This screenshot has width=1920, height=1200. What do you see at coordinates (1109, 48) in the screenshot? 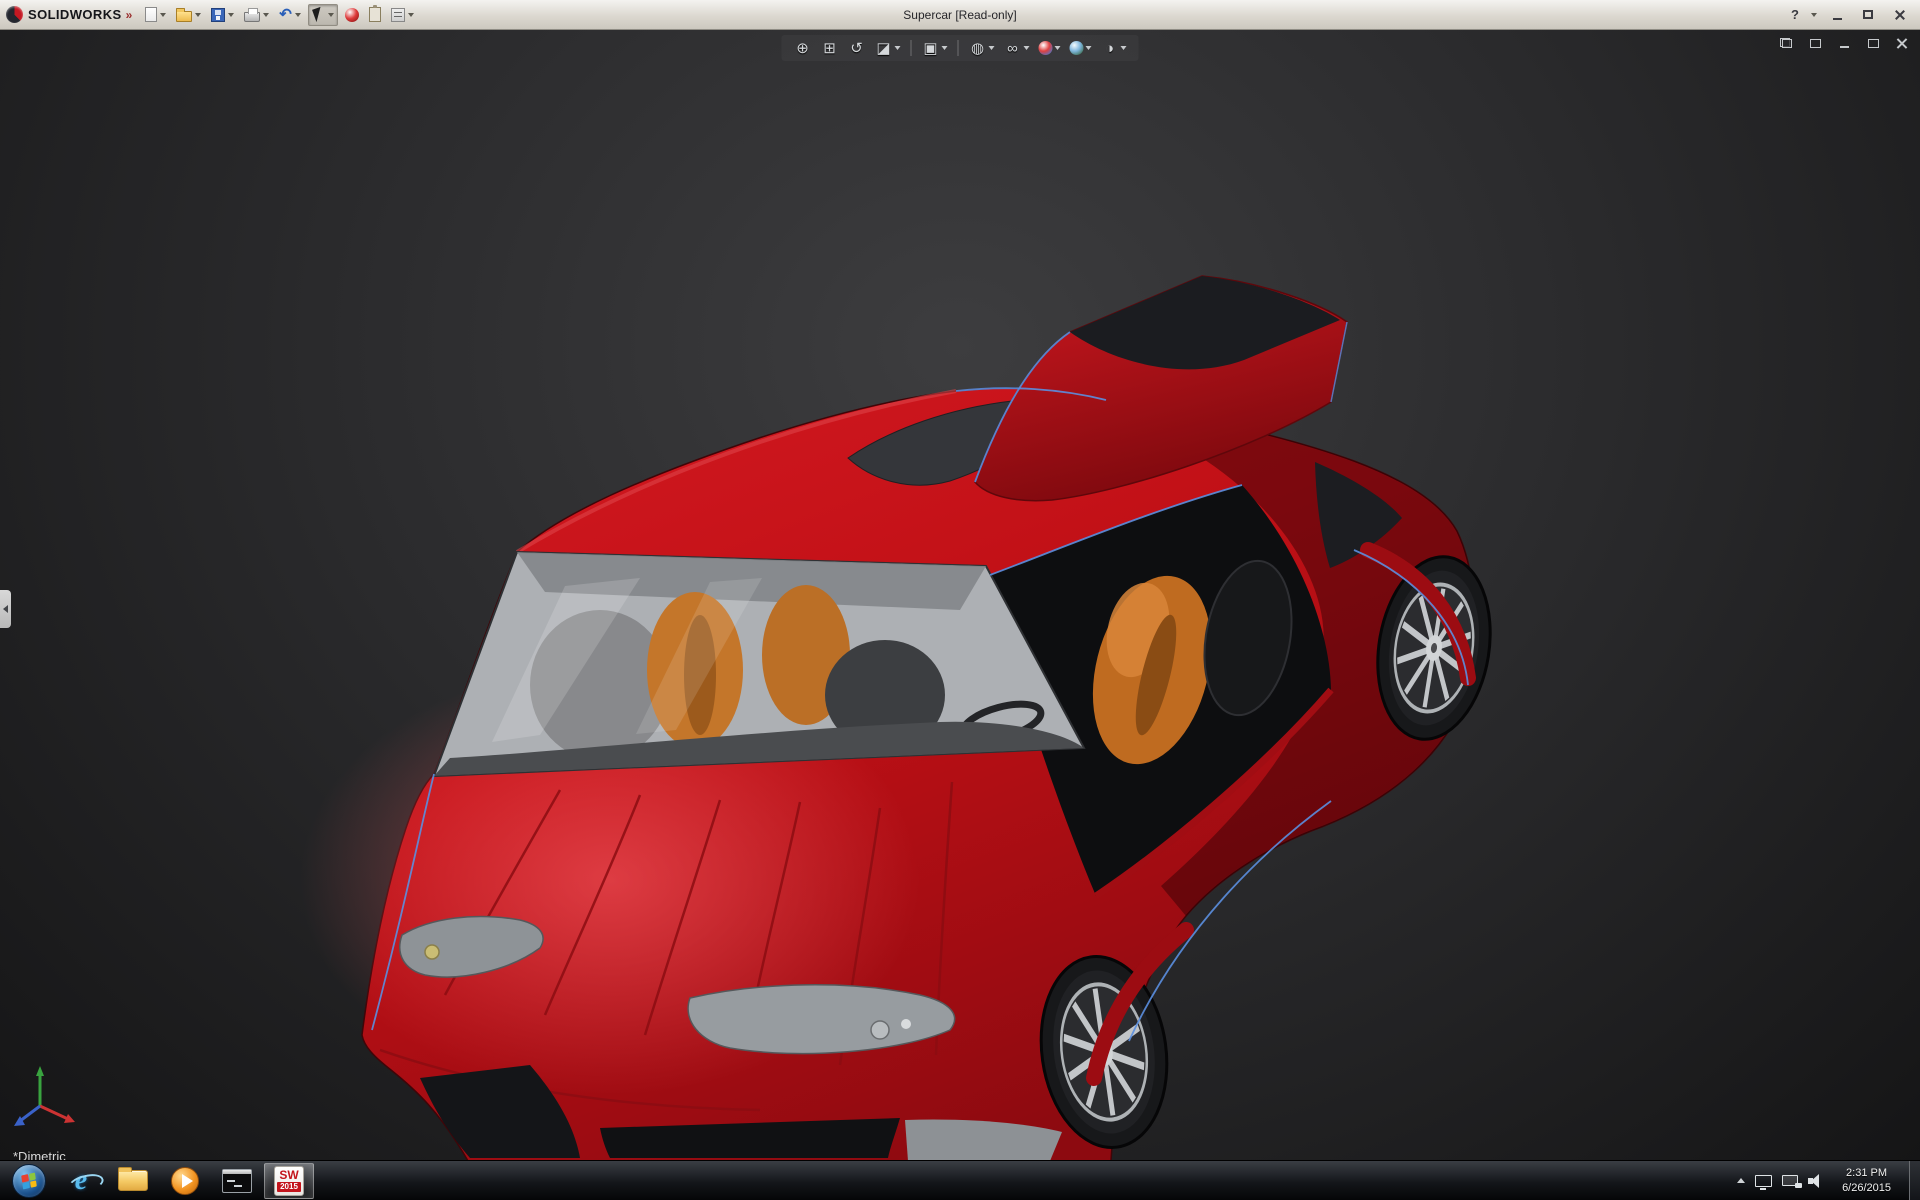
I see `view-settings-icon: ◑` at bounding box center [1109, 48].